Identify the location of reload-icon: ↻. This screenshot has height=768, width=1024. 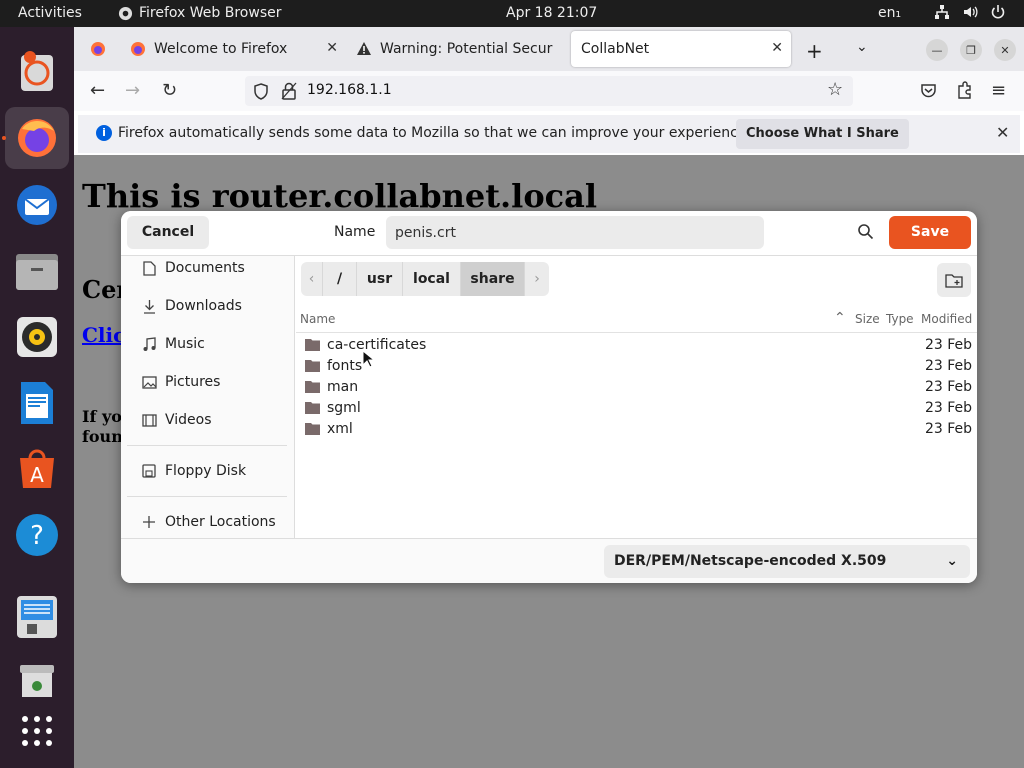
(169, 90).